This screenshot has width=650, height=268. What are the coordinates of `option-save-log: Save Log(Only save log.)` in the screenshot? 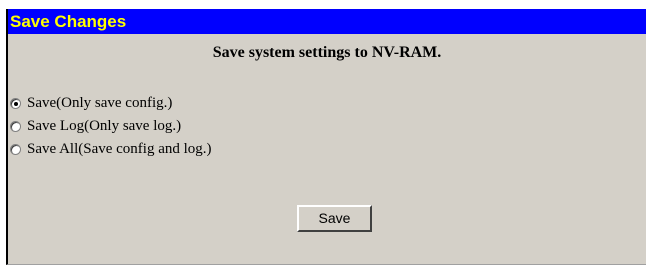 It's located at (110, 126).